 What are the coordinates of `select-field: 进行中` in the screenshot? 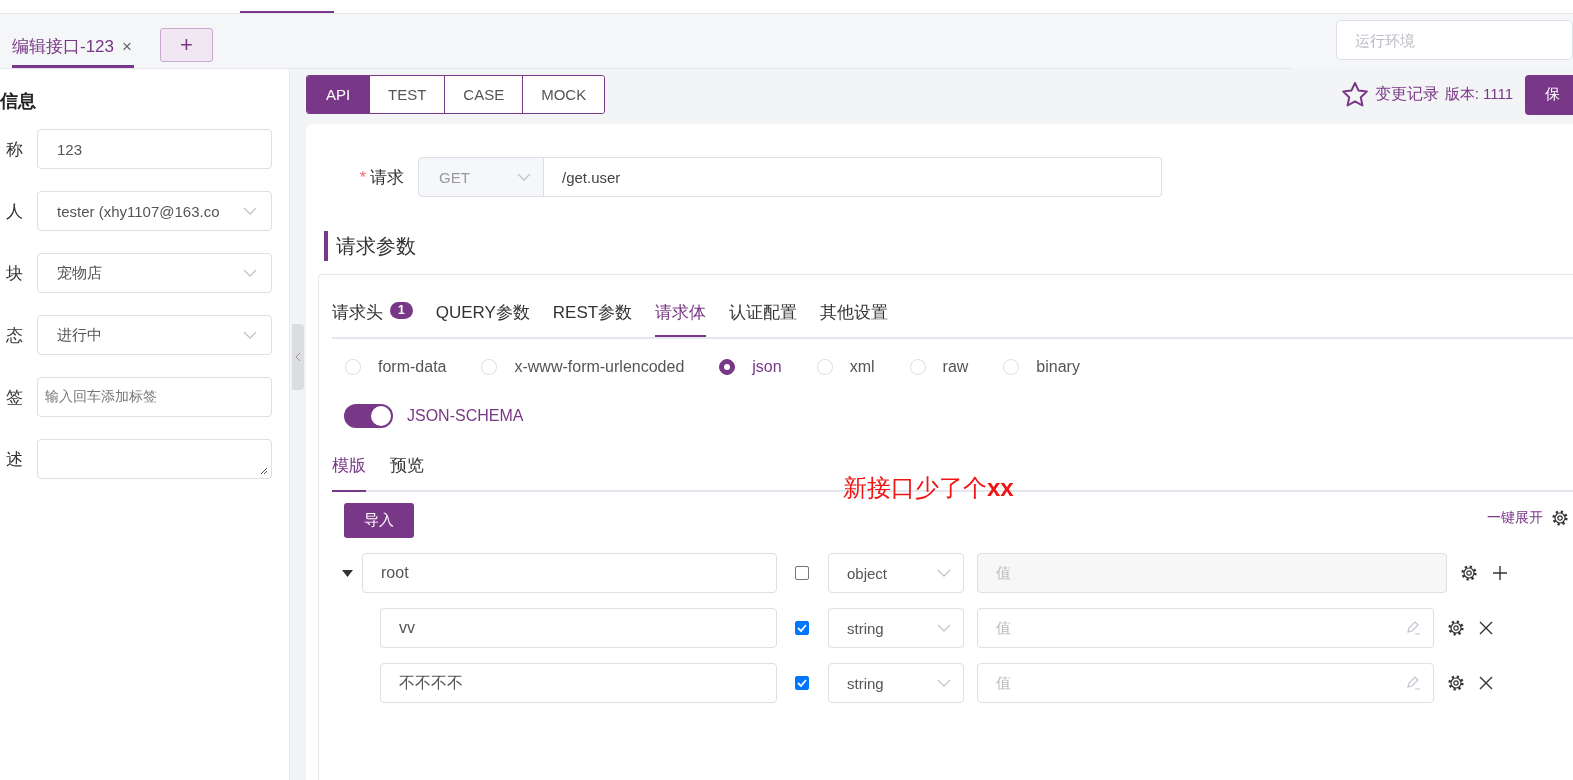 It's located at (154, 335).